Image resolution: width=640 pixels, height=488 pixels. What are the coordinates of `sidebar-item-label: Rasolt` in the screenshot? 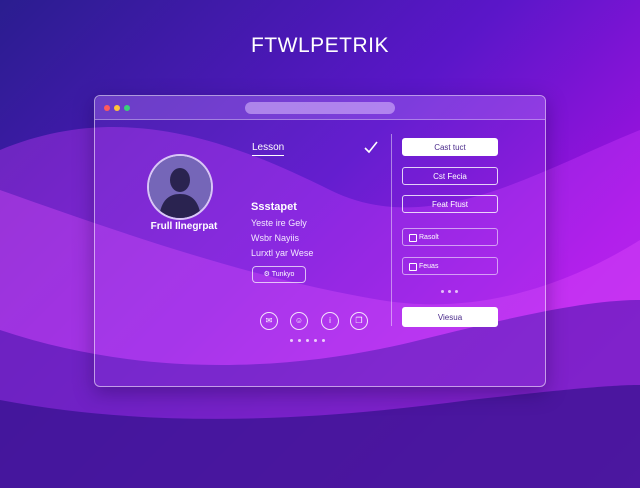 It's located at (429, 237).